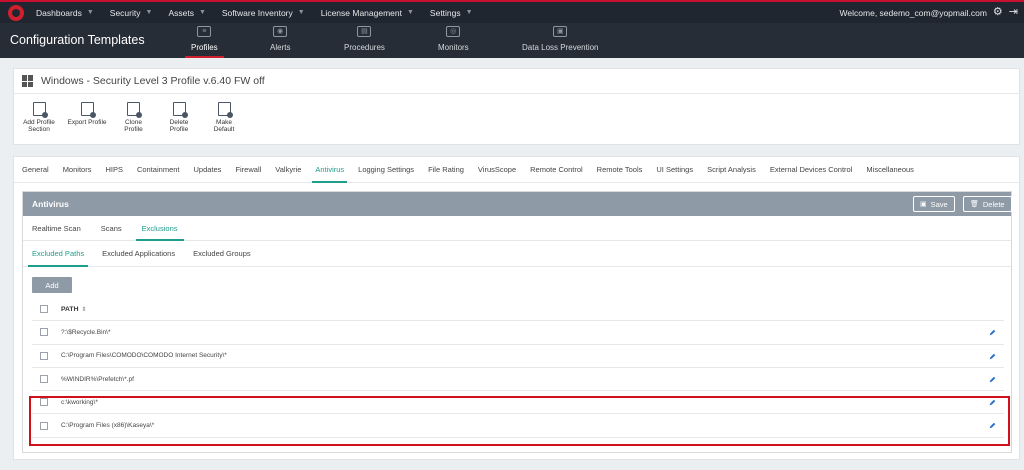 This screenshot has height=470, width=1024. I want to click on path-cell: C:\Program Files (x86)\Kaseya\*, so click(108, 426).